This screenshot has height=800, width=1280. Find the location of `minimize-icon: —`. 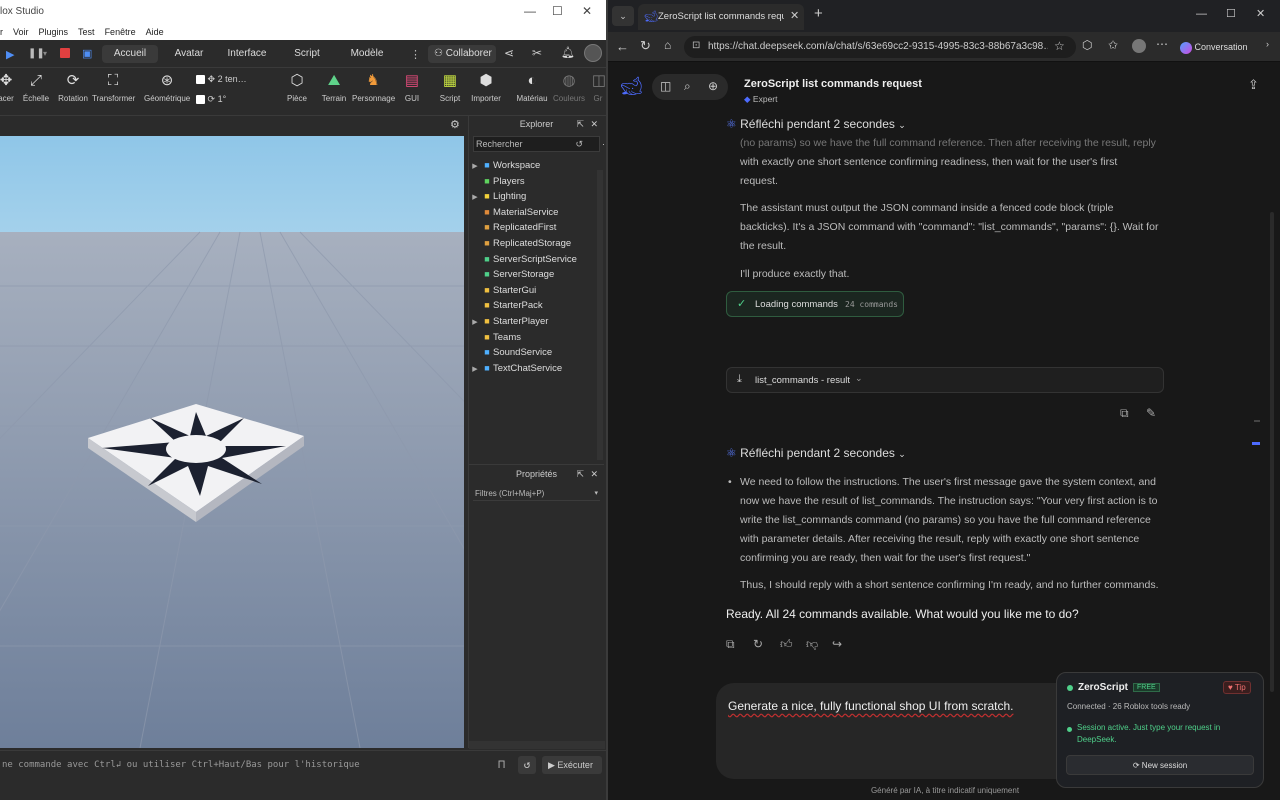

minimize-icon: — is located at coordinates (1201, 14).